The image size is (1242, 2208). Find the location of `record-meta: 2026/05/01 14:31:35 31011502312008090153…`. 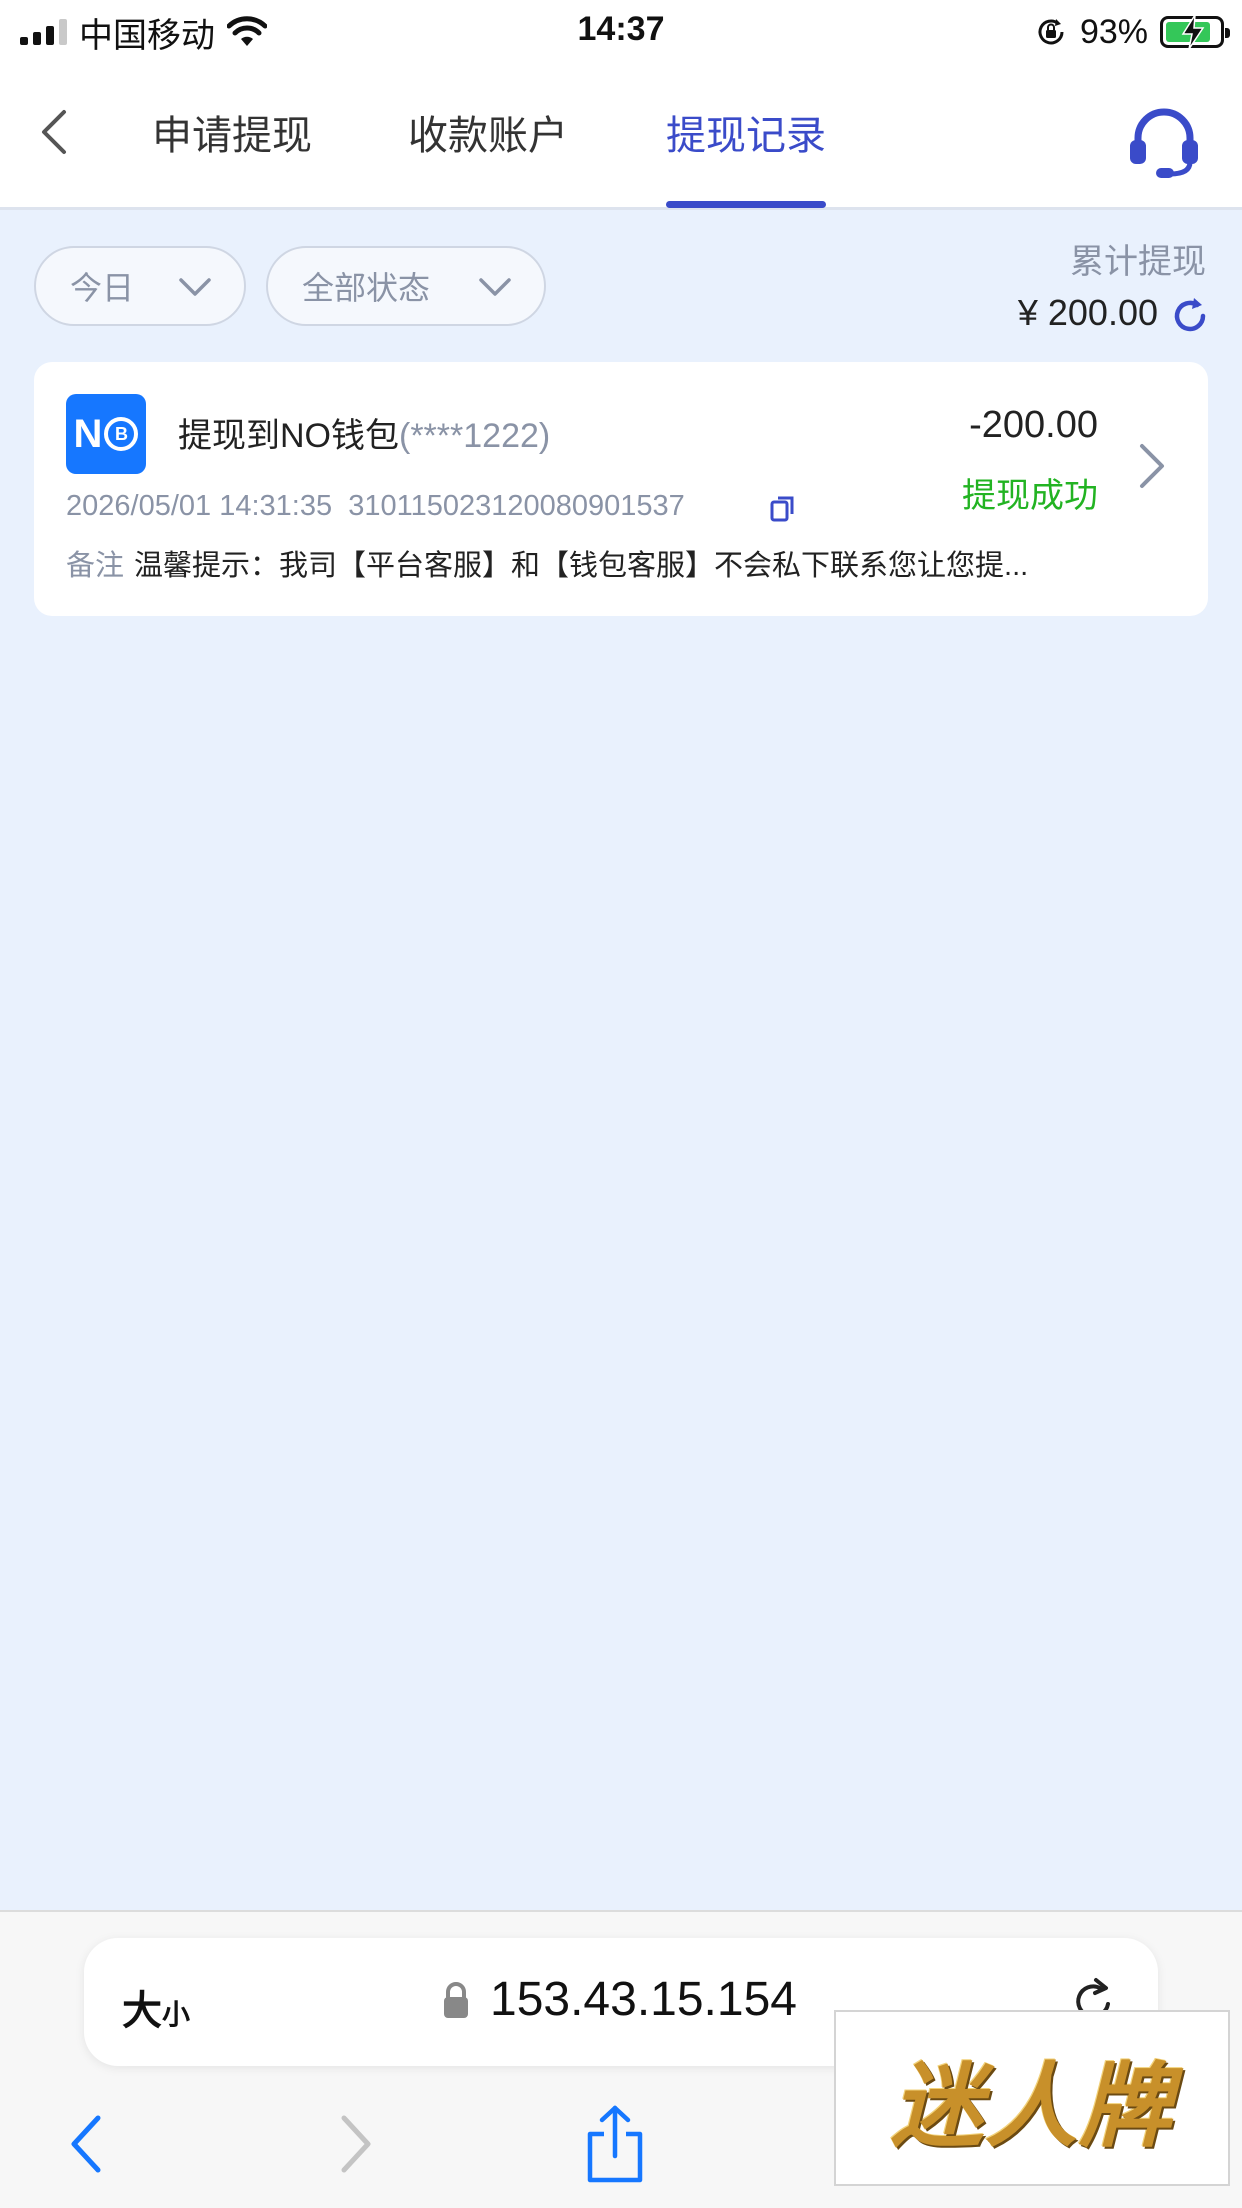

record-meta: 2026/05/01 14:31:35 31011502312008090153… is located at coordinates (375, 506).